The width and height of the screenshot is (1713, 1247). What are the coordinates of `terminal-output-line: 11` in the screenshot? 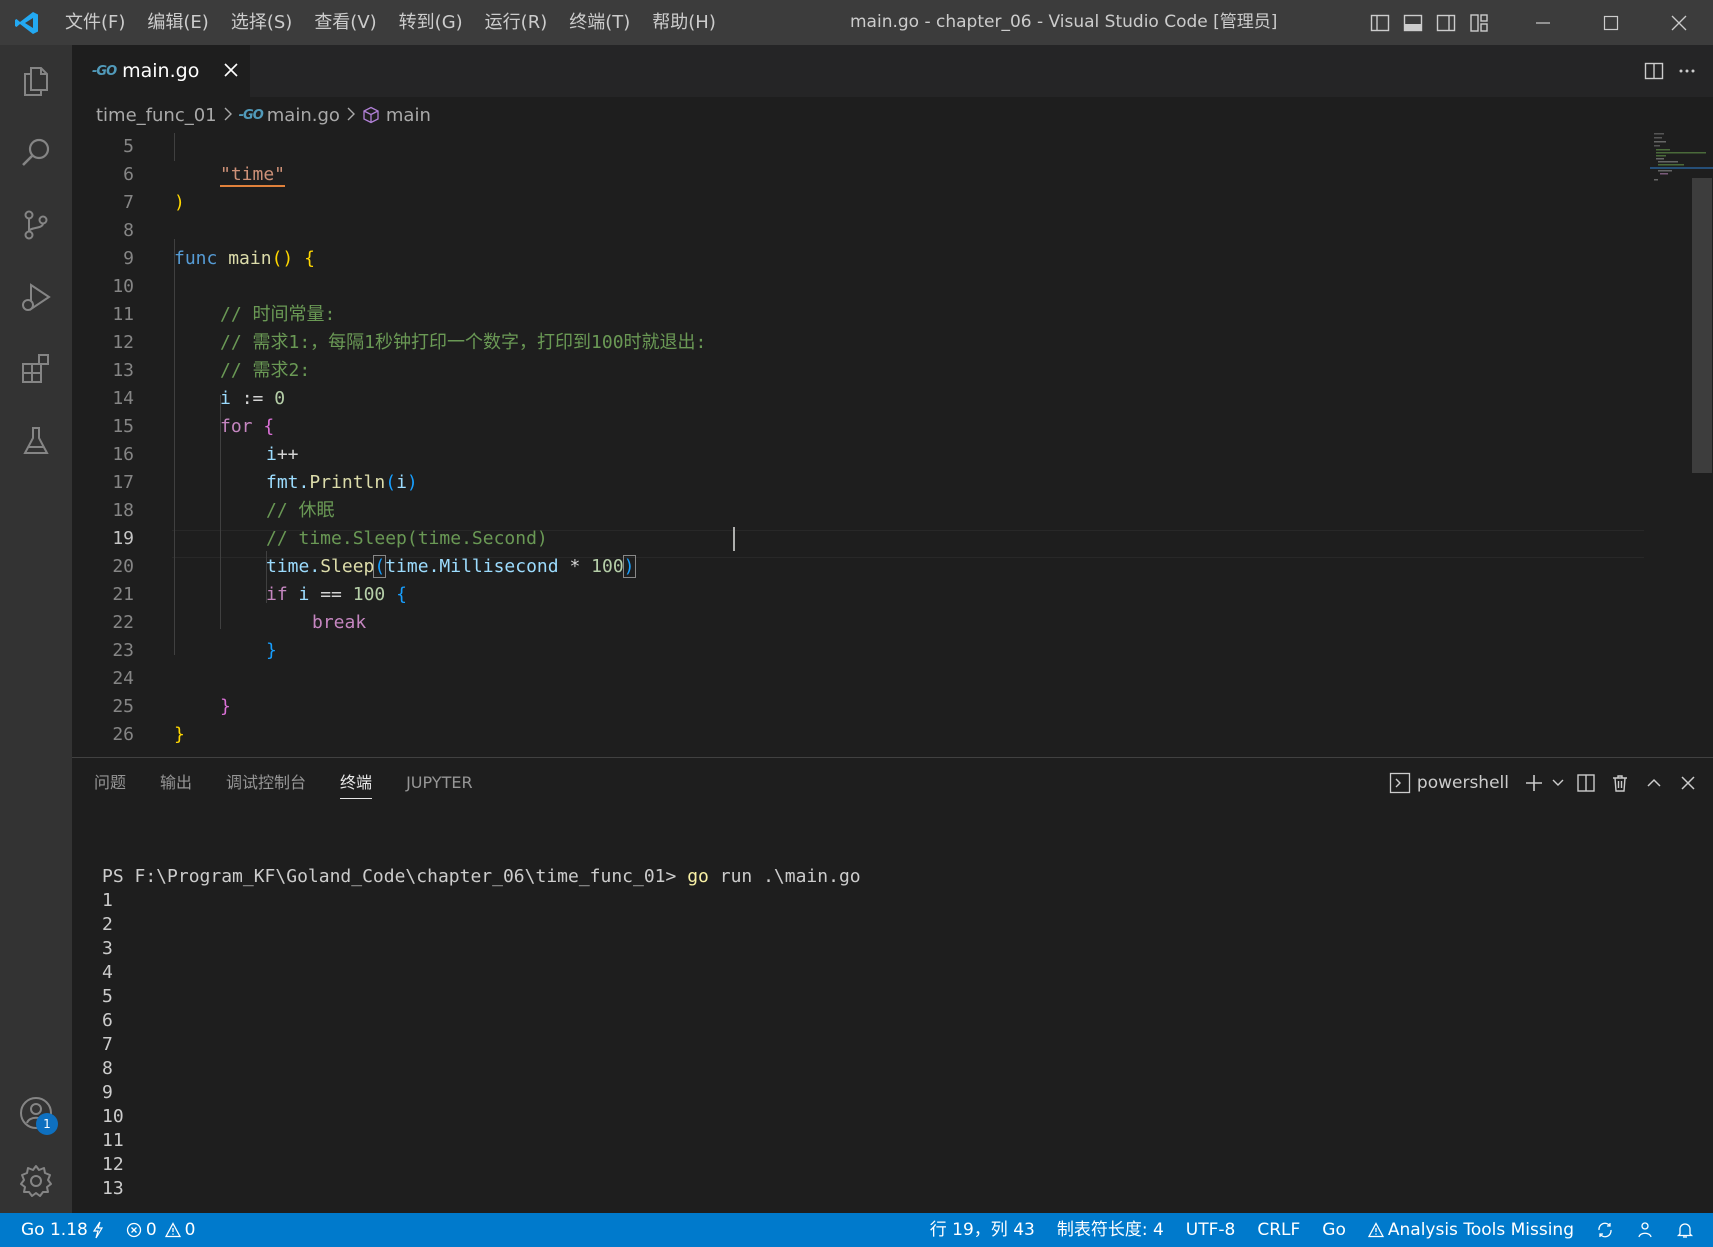 It's located at (113, 1140).